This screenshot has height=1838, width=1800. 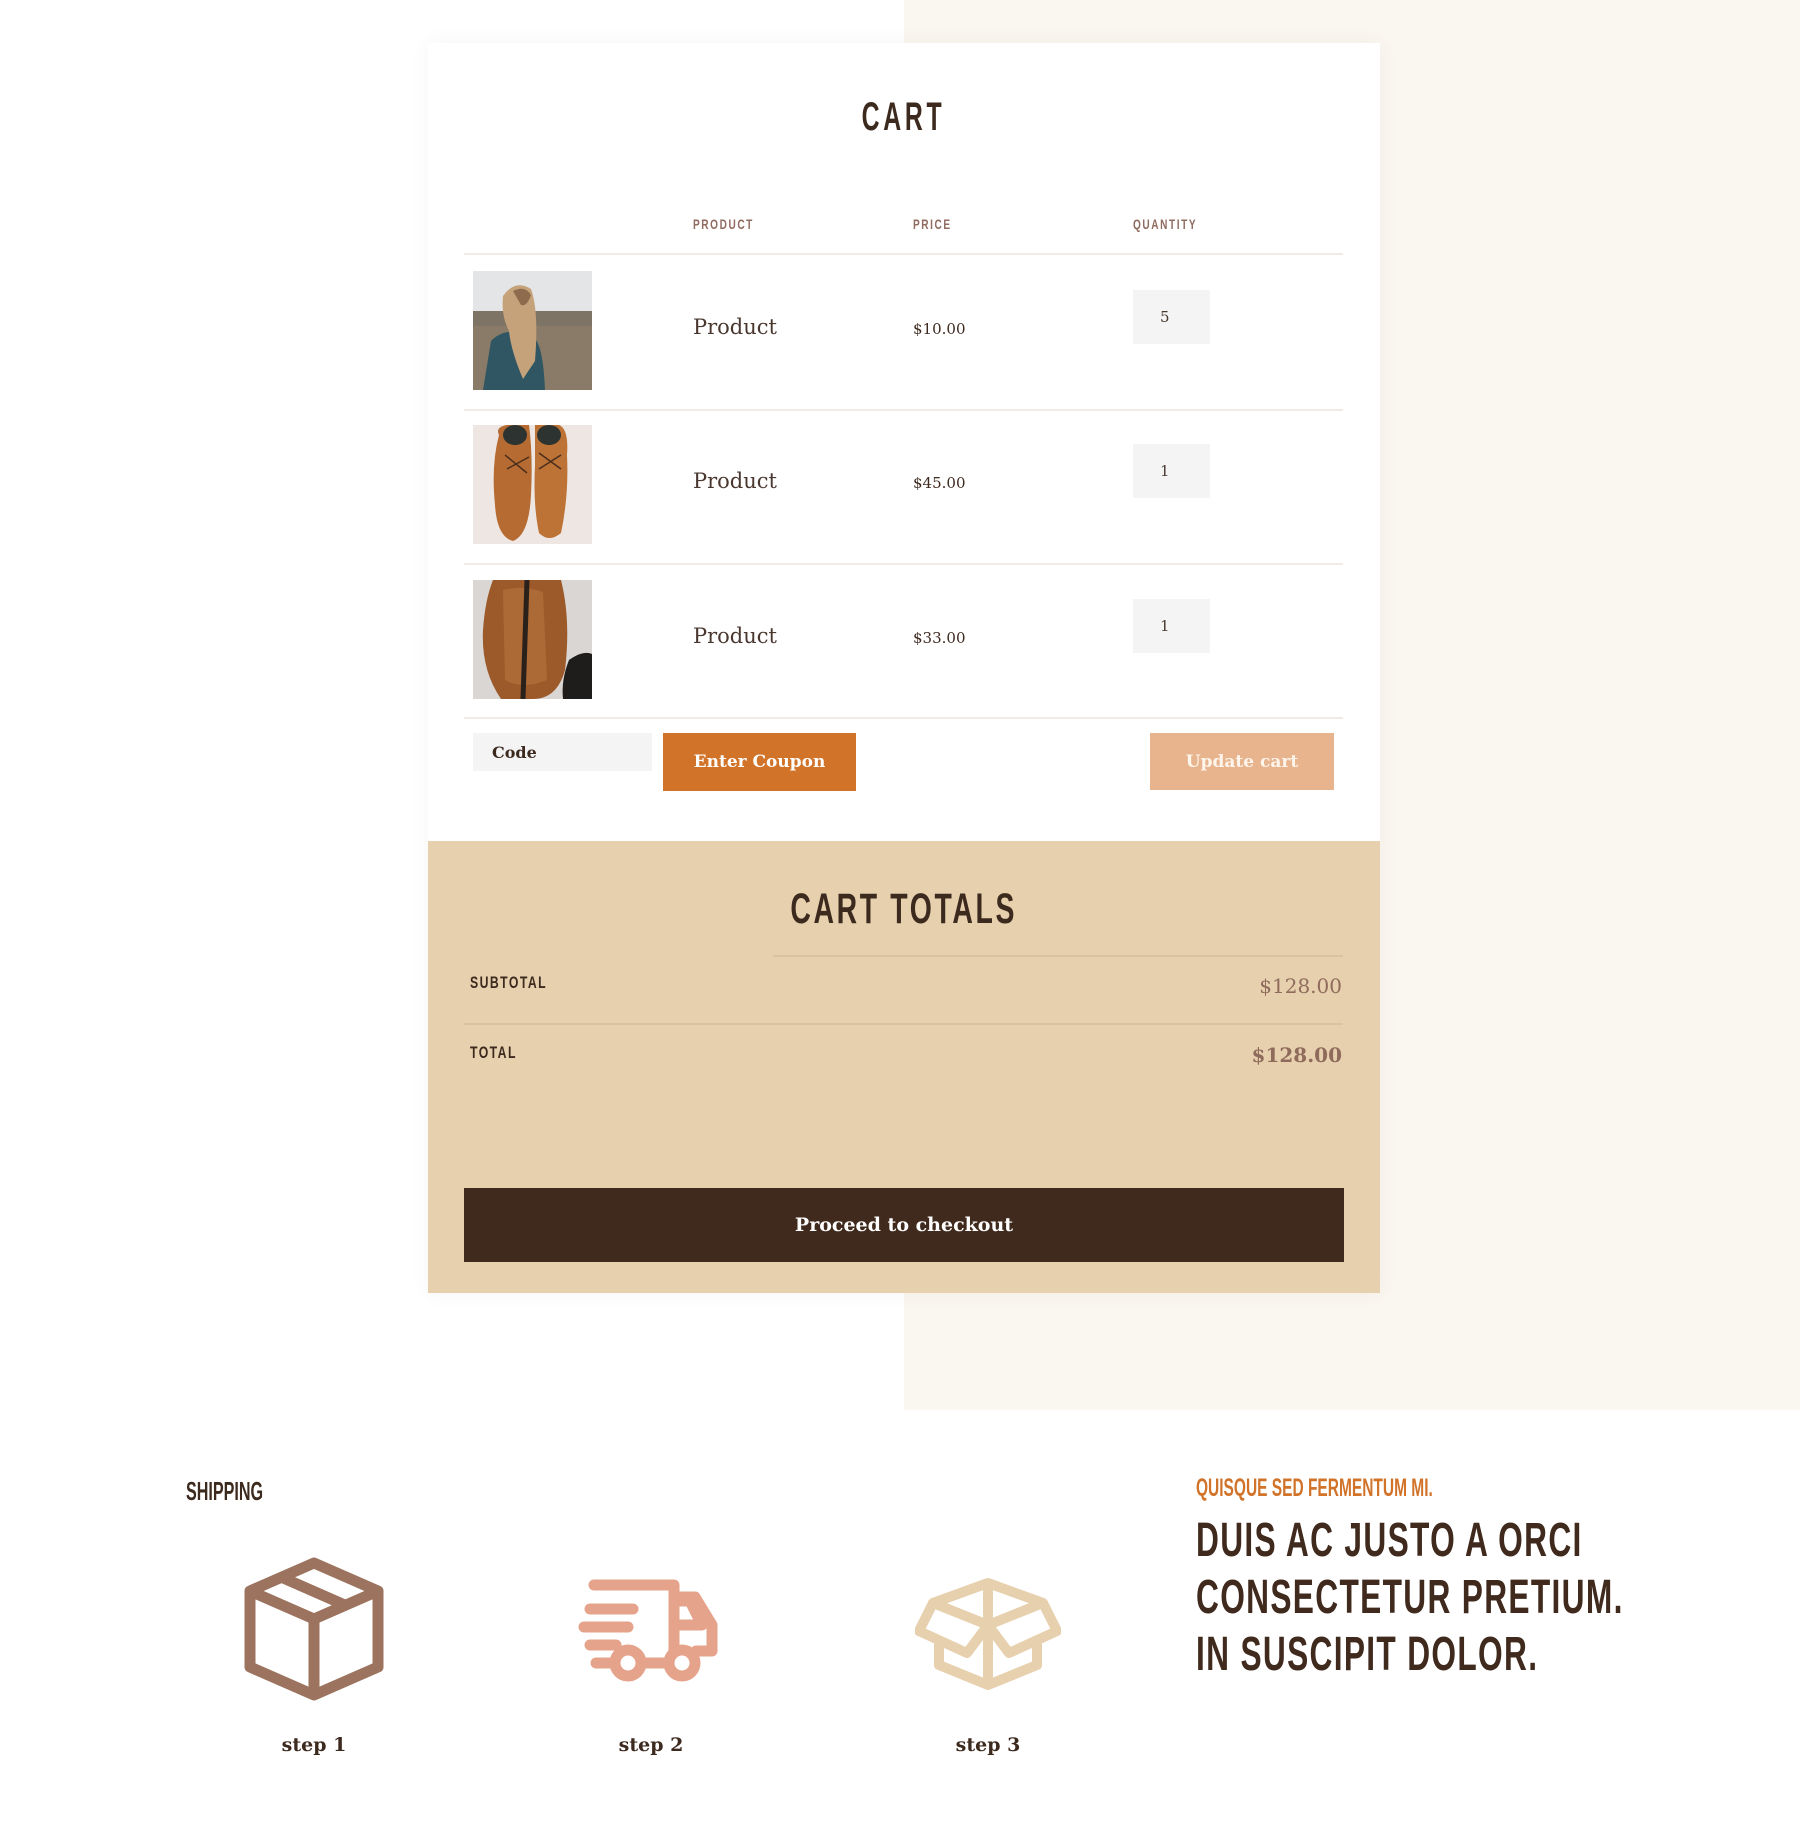 I want to click on promo-headline-line: IN SUSCIPIT DOLOR., so click(x=1367, y=1654).